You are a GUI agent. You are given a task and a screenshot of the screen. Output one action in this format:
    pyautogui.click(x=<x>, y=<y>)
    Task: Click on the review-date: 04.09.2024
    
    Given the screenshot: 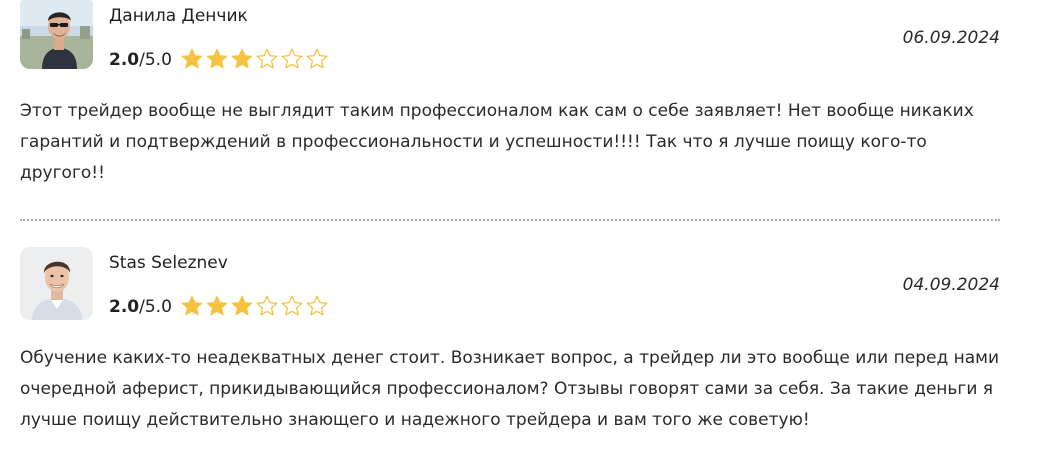 What is the action you would take?
    pyautogui.click(x=951, y=285)
    